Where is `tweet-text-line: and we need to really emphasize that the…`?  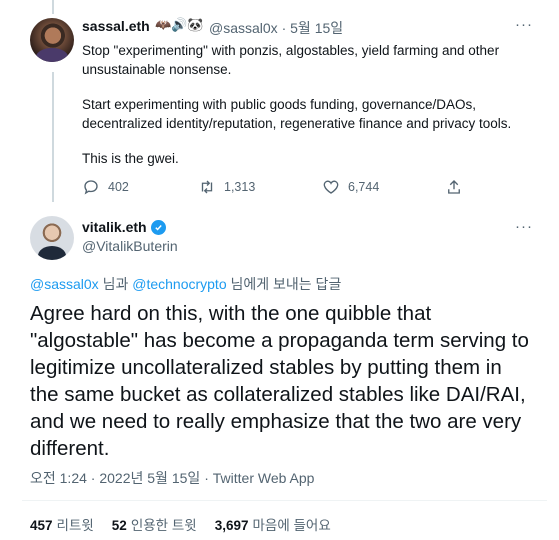
tweet-text-line: and we need to really emphasize that the… is located at coordinates (276, 421).